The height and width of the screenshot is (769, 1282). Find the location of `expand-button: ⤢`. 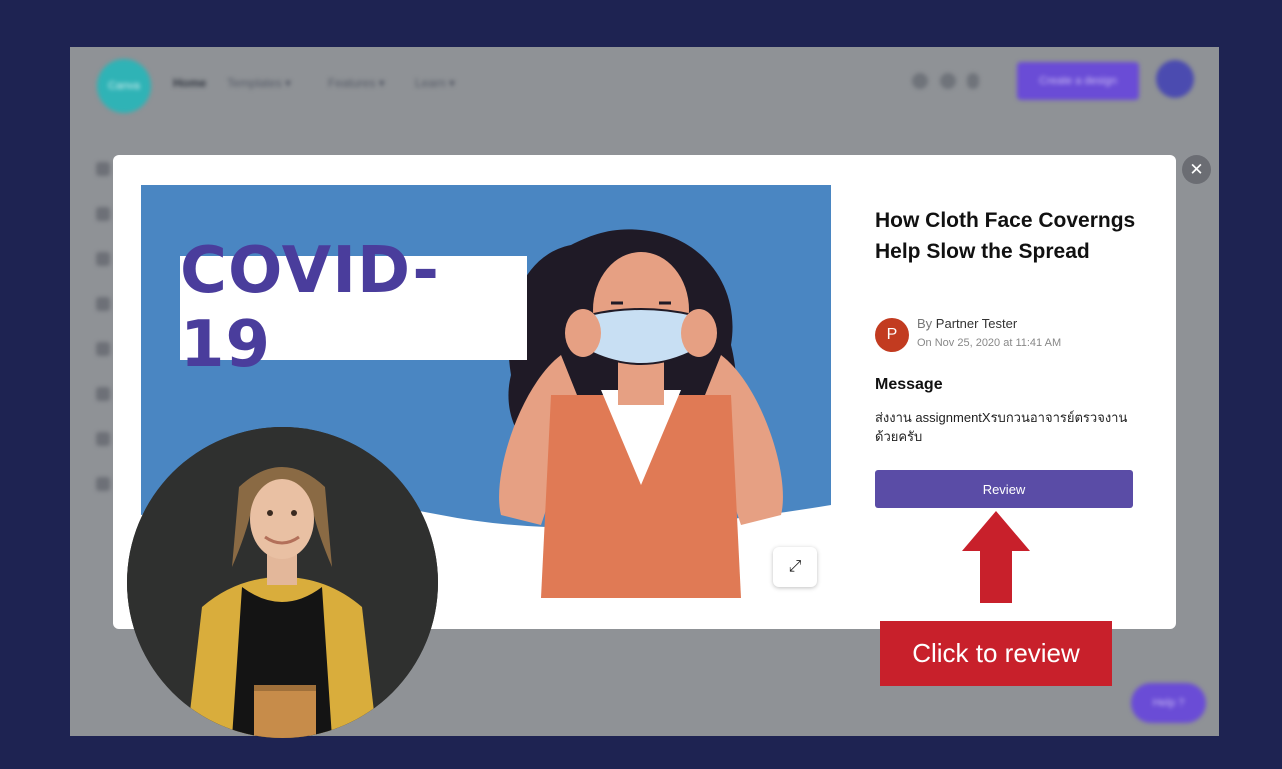

expand-button: ⤢ is located at coordinates (795, 567).